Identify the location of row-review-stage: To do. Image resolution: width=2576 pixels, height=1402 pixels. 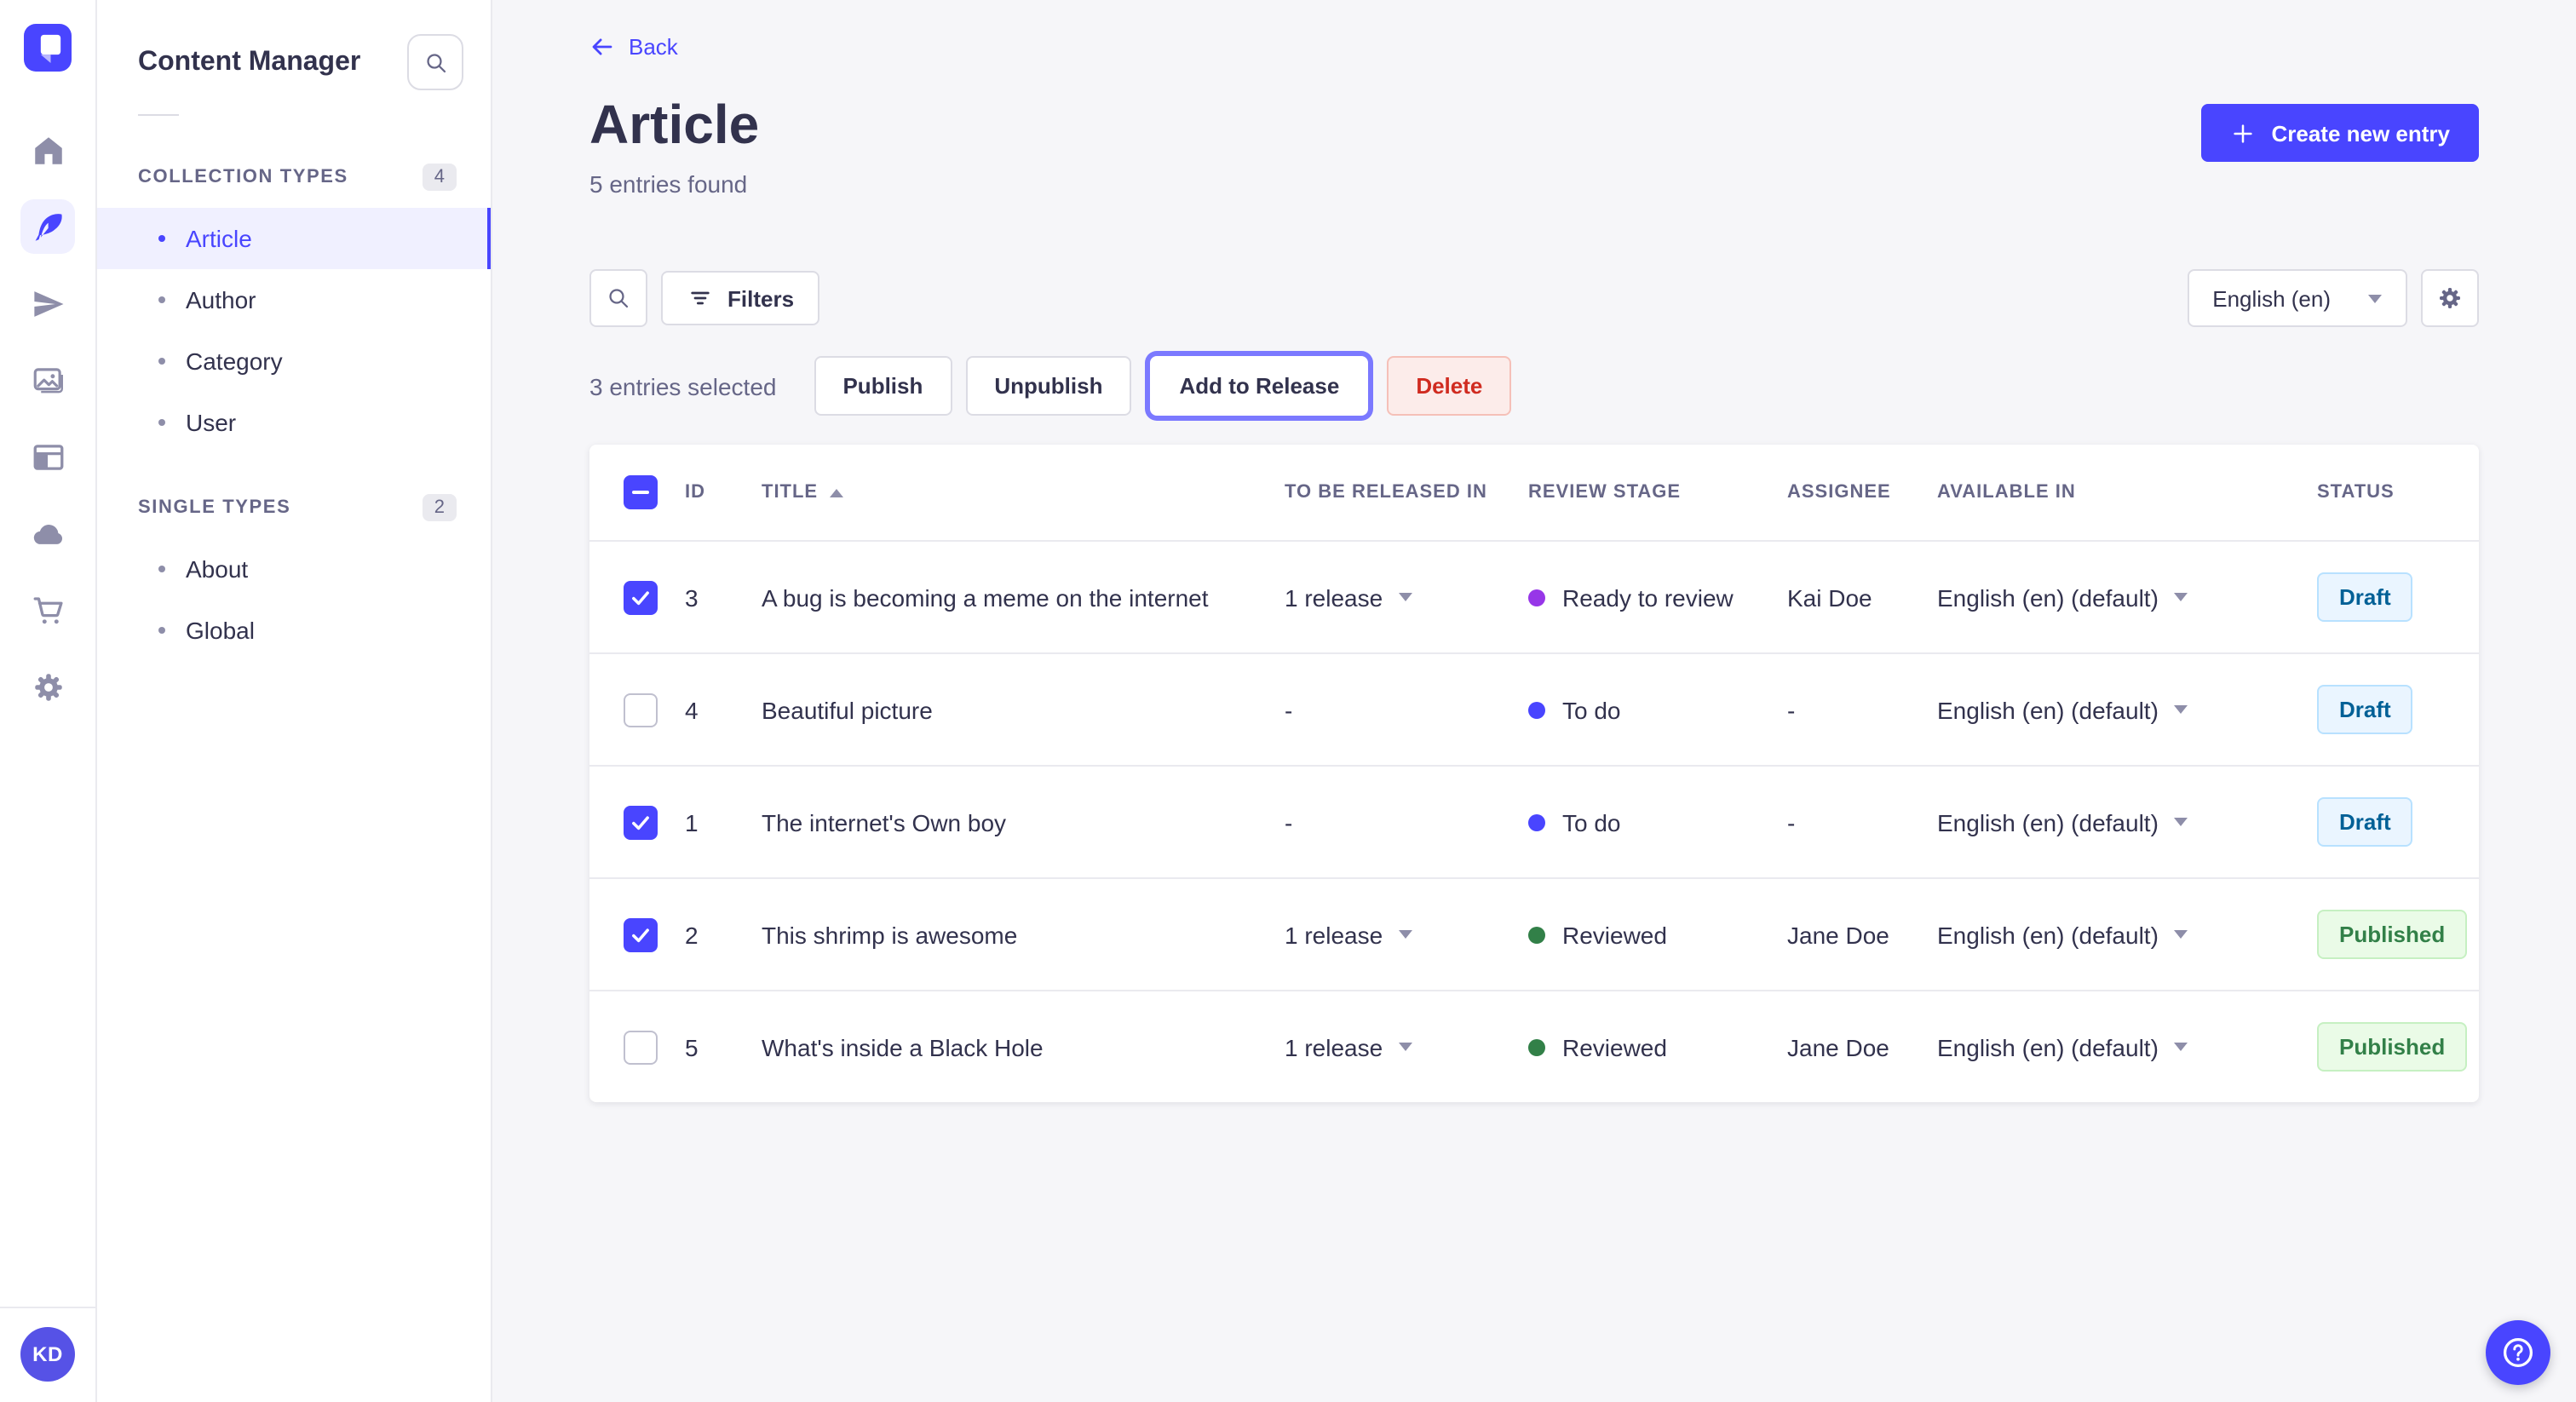
(1657, 709).